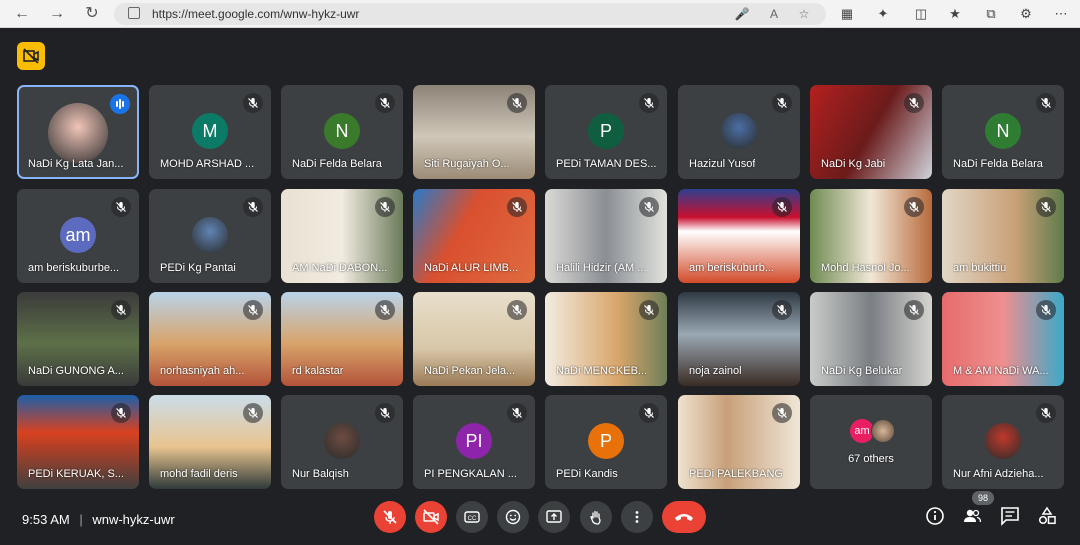 This screenshot has width=1080, height=545. What do you see at coordinates (342, 442) in the screenshot?
I see `participant-tile: Nur Balqish` at bounding box center [342, 442].